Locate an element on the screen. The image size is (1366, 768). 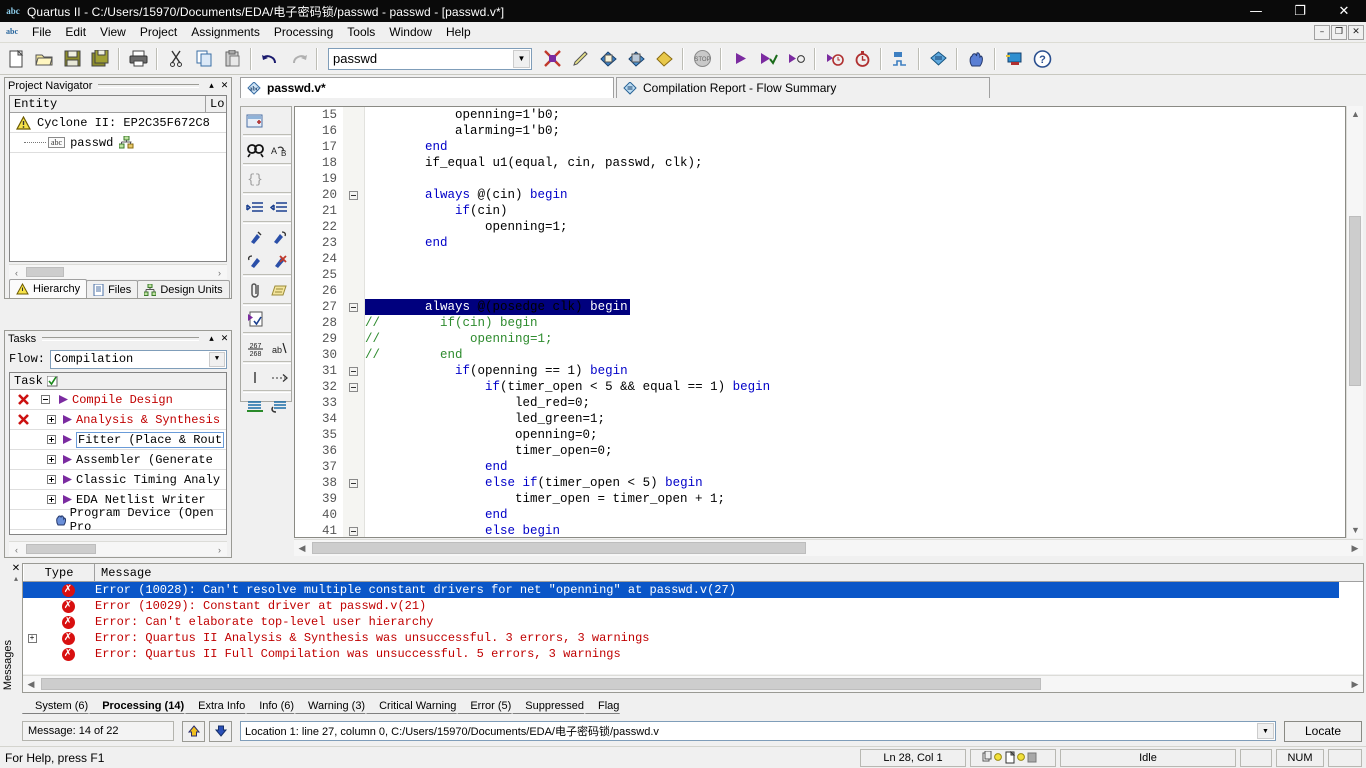
programmer-hand-icon is located at coordinates (976, 59).